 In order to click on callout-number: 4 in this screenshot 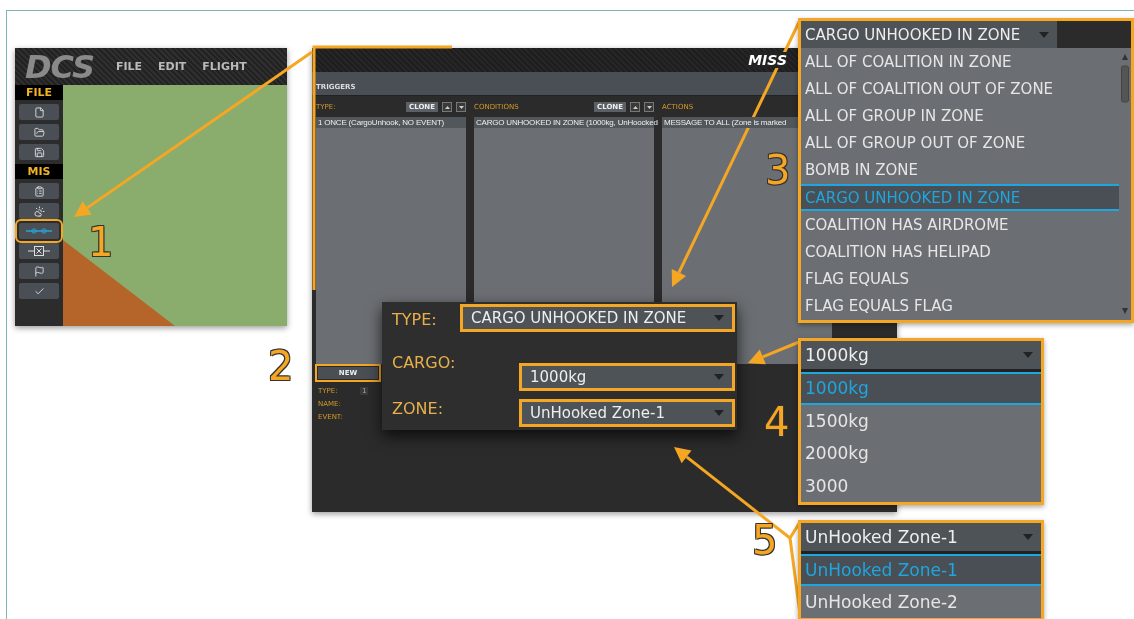, I will do `click(777, 422)`.